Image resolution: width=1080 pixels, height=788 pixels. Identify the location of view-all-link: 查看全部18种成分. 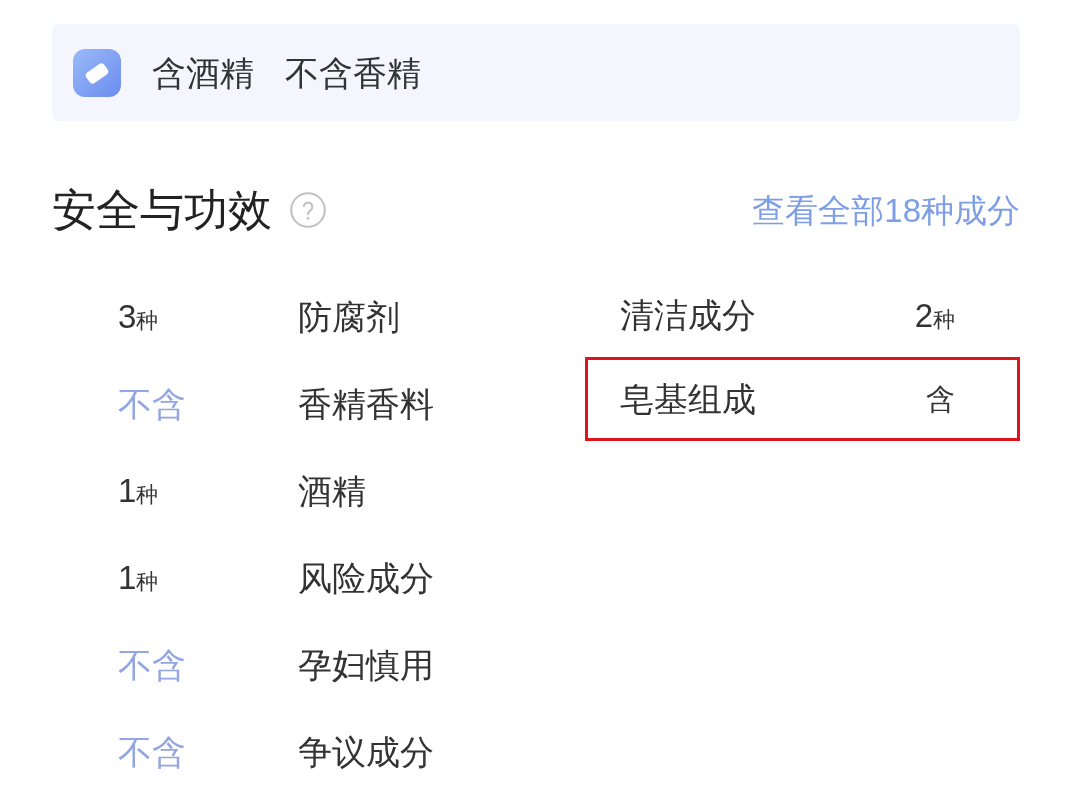
(886, 210).